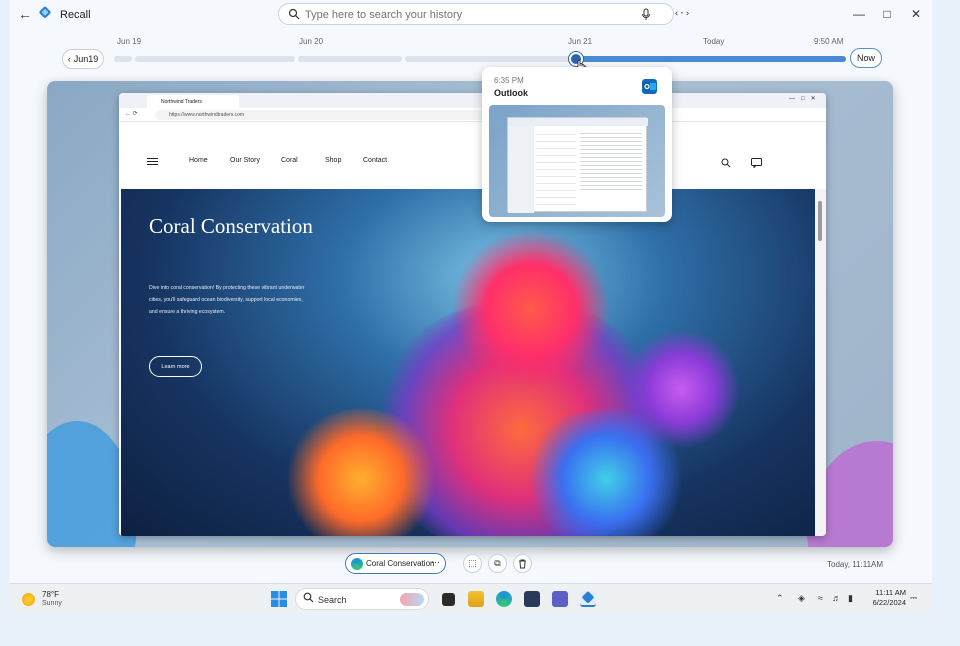  What do you see at coordinates (801, 598) in the screenshot?
I see `copilot-icon: ◈` at bounding box center [801, 598].